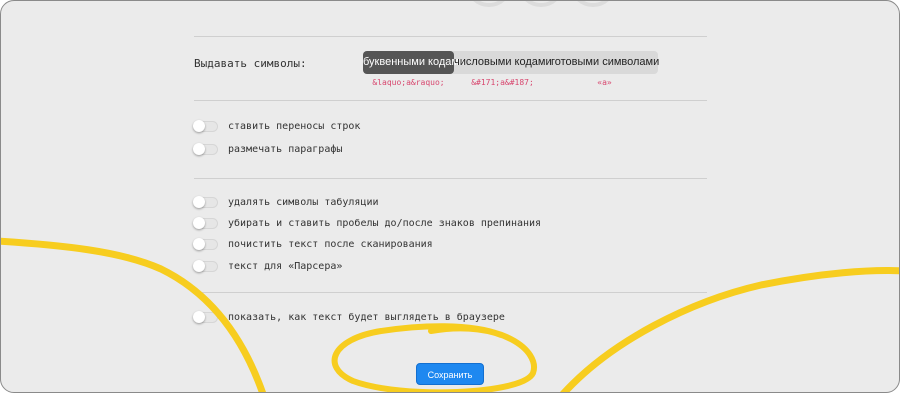 The height and width of the screenshot is (393, 900). I want to click on option-line-breaks: ставить переносы строк, so click(277, 126).